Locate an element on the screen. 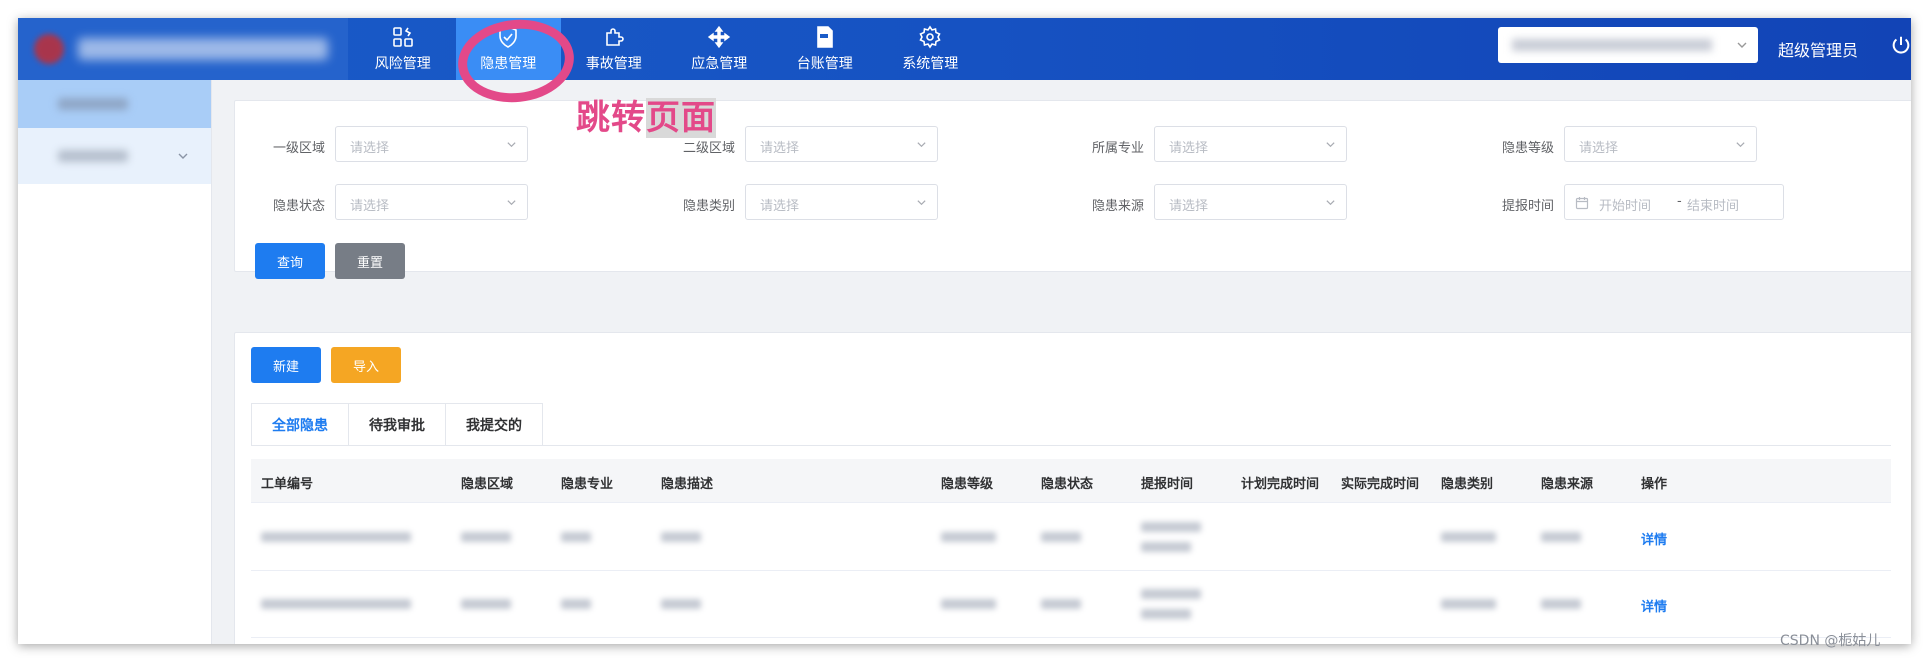  report-time-range-picker: 开始时间 - 结束时间 is located at coordinates (1674, 202).